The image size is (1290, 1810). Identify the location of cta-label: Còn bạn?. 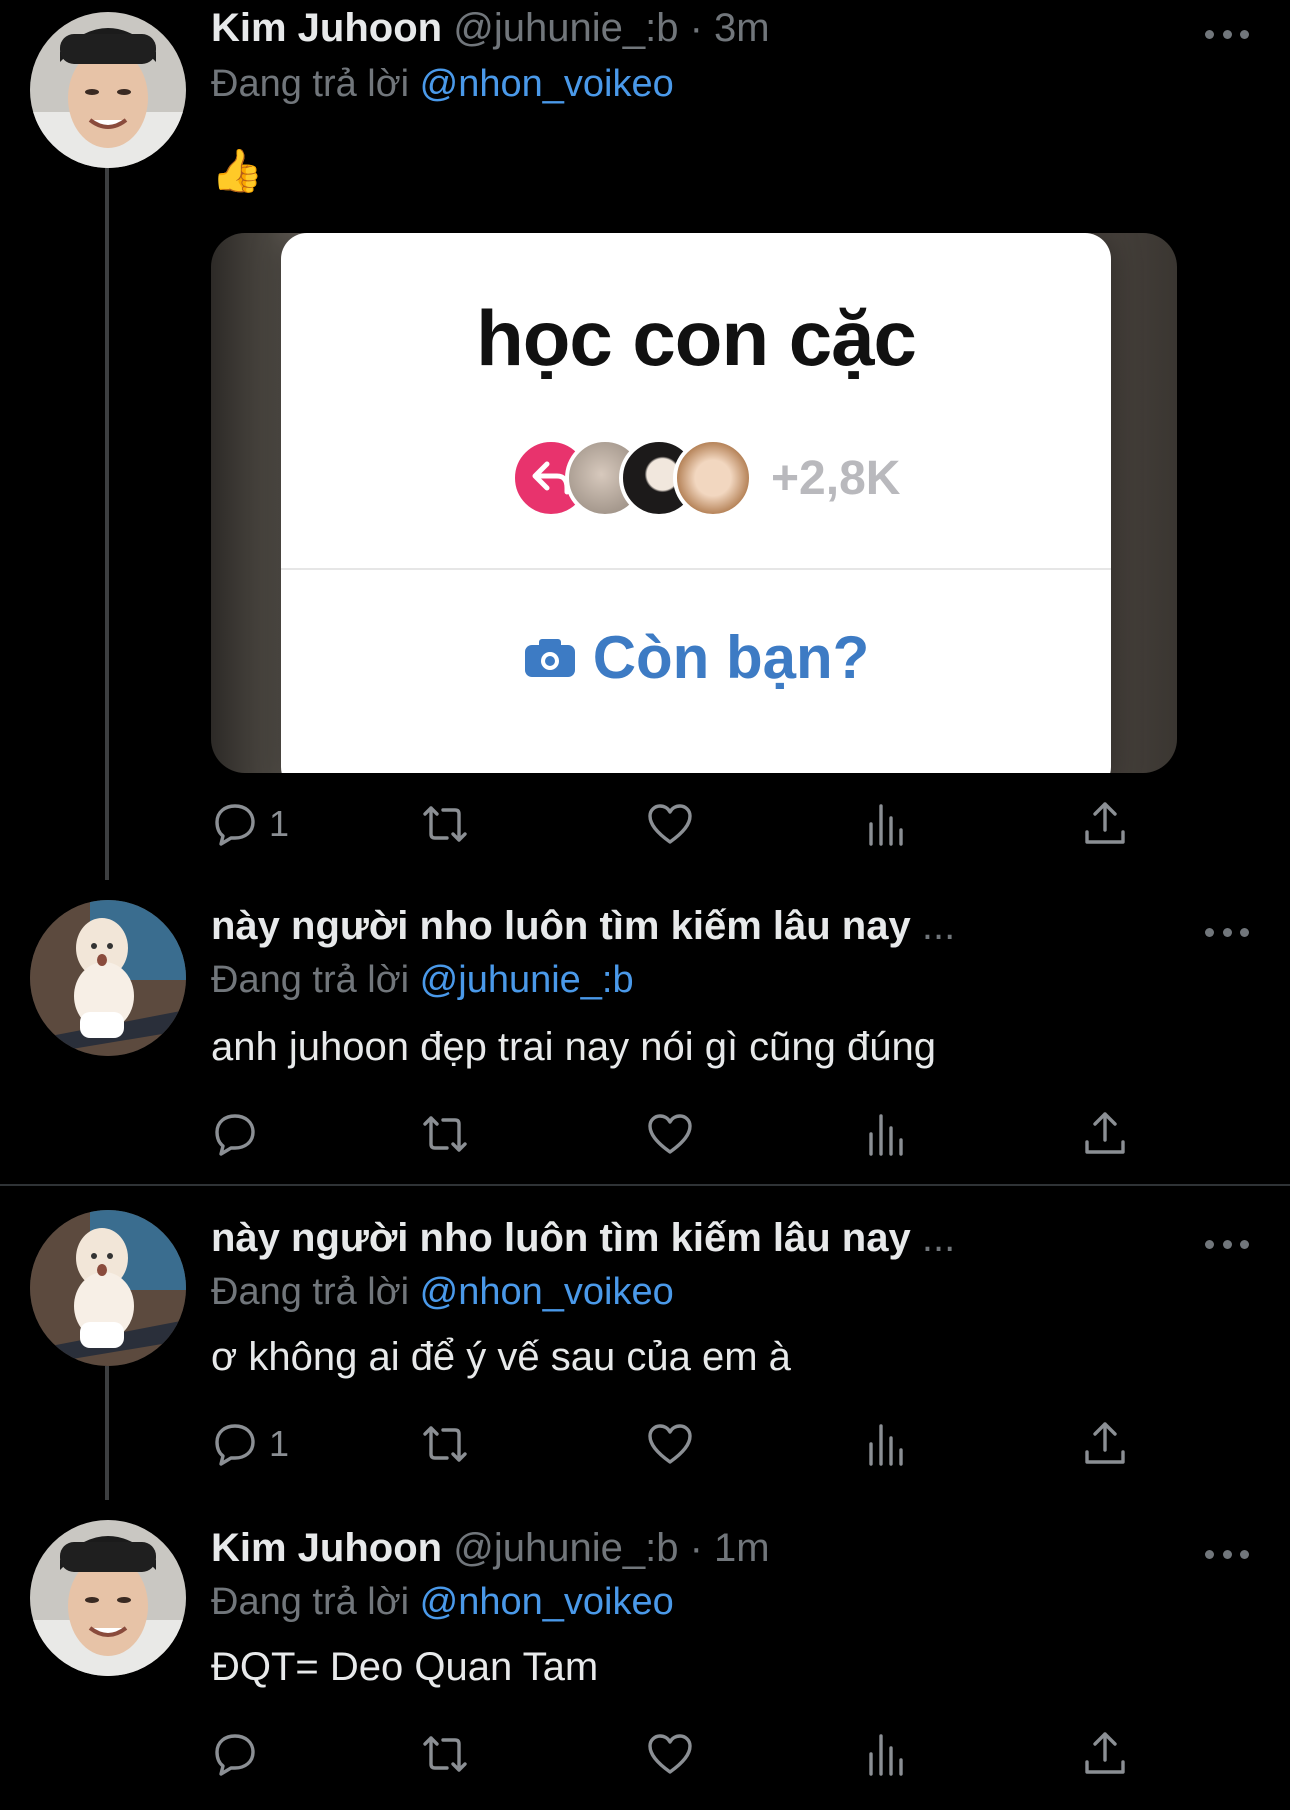
(696, 657).